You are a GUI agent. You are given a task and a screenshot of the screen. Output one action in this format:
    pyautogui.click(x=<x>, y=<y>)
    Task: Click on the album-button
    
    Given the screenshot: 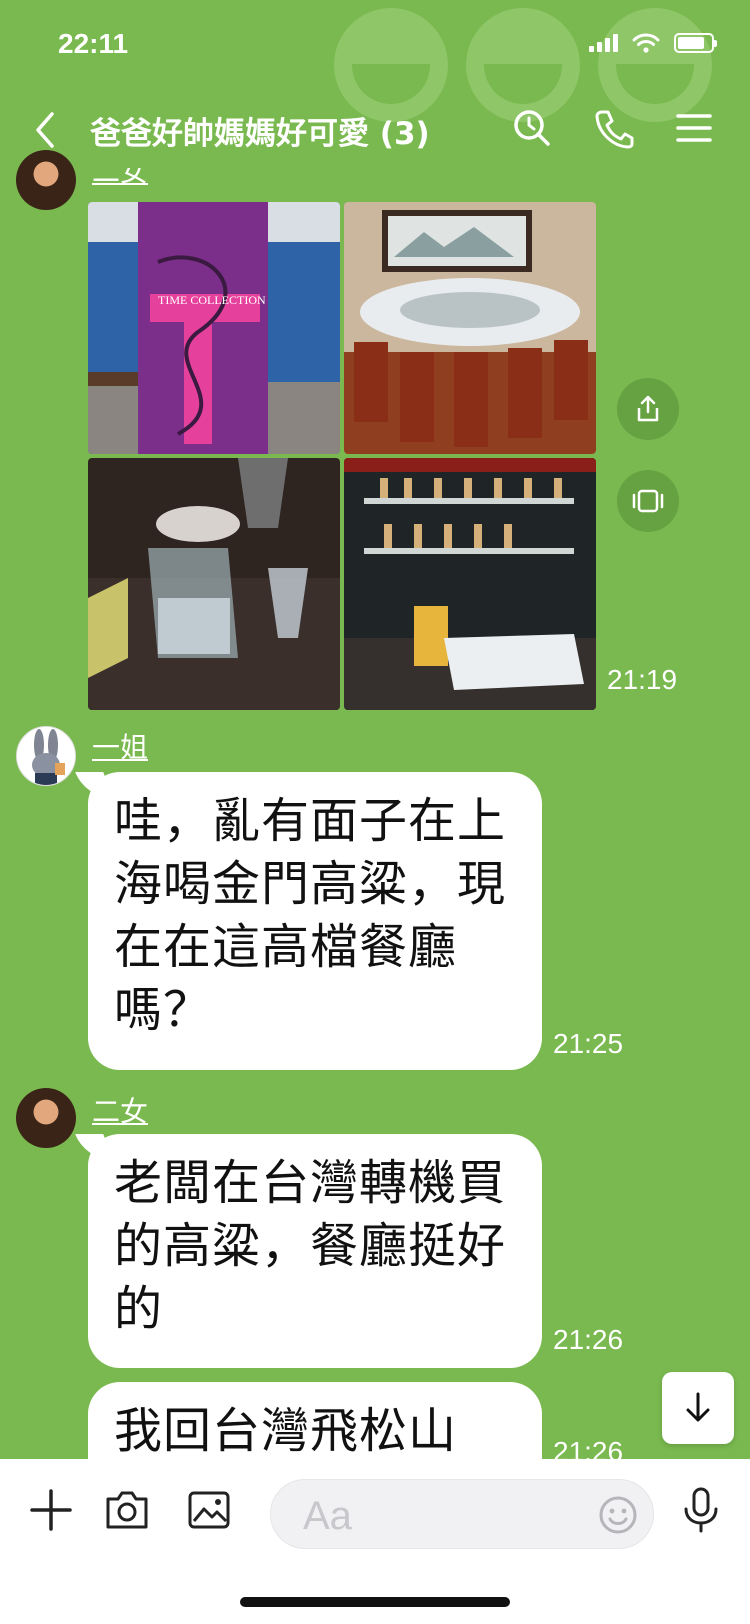 What is the action you would take?
    pyautogui.click(x=648, y=501)
    